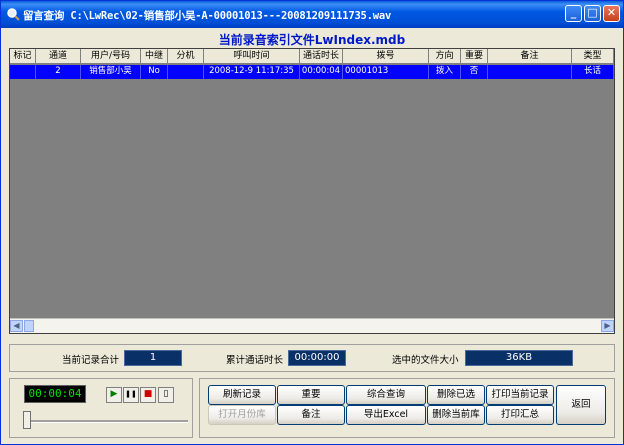  What do you see at coordinates (13, 14) in the screenshot?
I see `magnifier-icon` at bounding box center [13, 14].